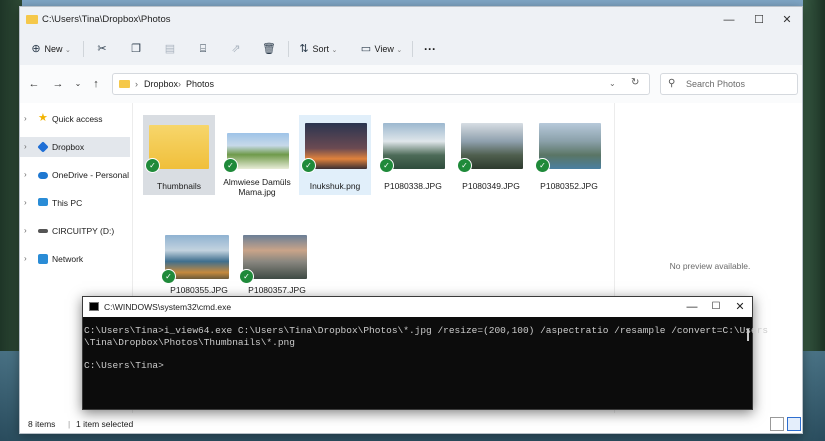 Image resolution: width=825 pixels, height=441 pixels. I want to click on rename-button: ⌸, so click(203, 49).